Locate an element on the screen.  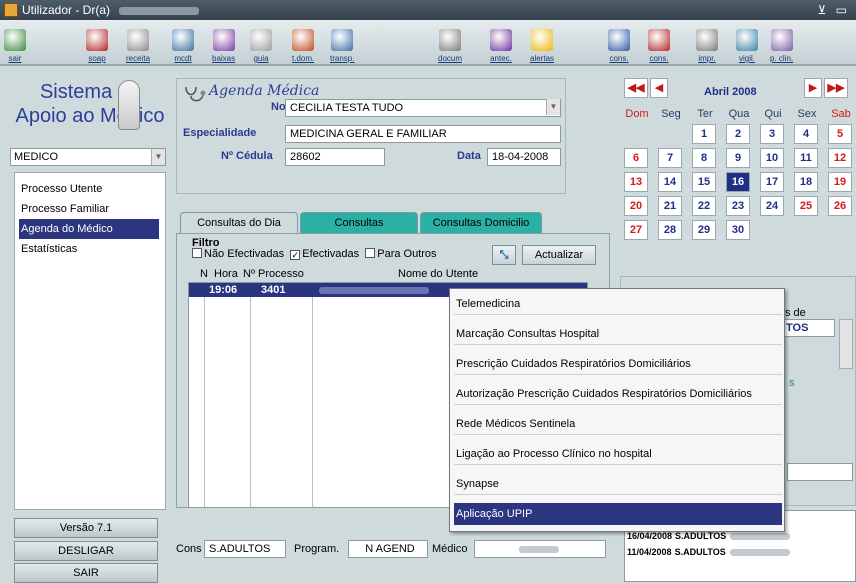
medico-field is located at coordinates (540, 549).